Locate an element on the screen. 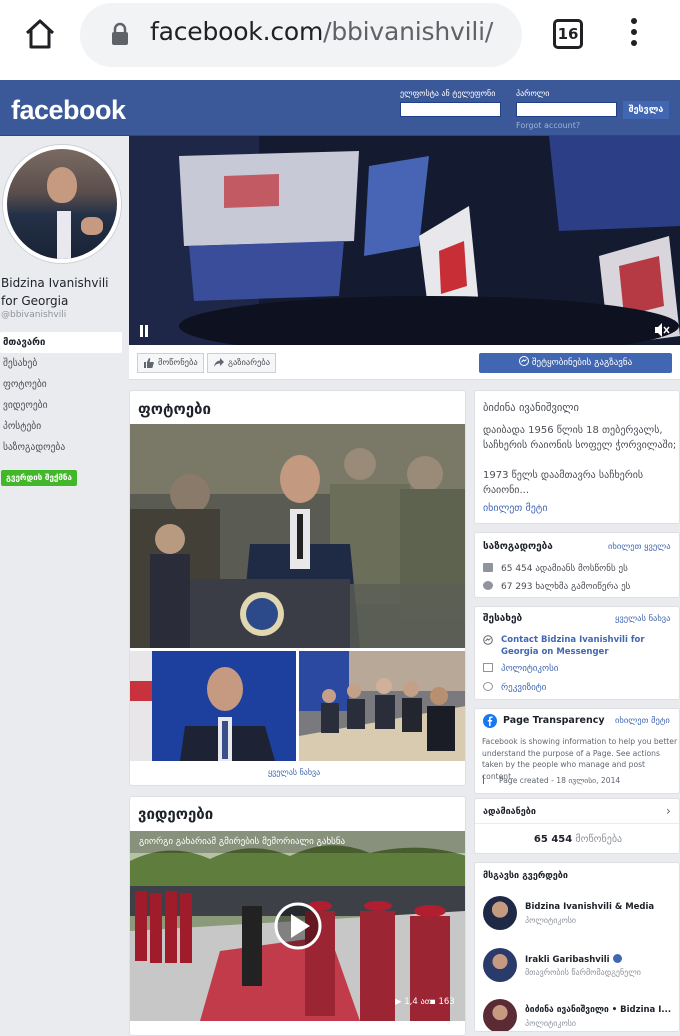 The width and height of the screenshot is (680, 1036). pause-icon is located at coordinates (144, 331).